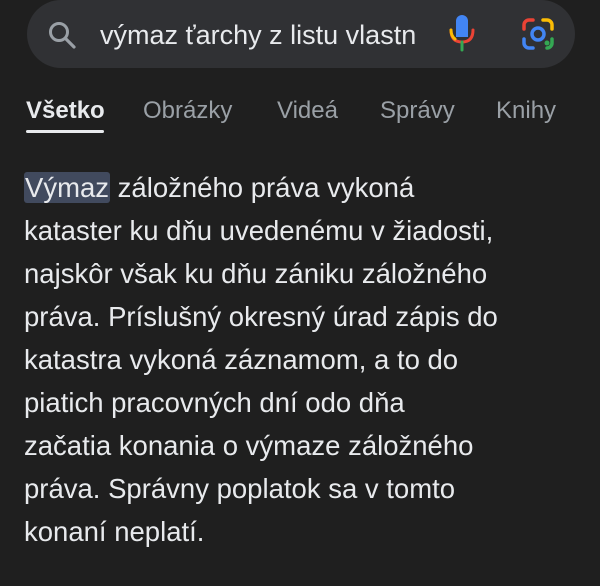 This screenshot has width=600, height=586. I want to click on snippet-line: Výmaz záložného práva vykoná, so click(304, 187).